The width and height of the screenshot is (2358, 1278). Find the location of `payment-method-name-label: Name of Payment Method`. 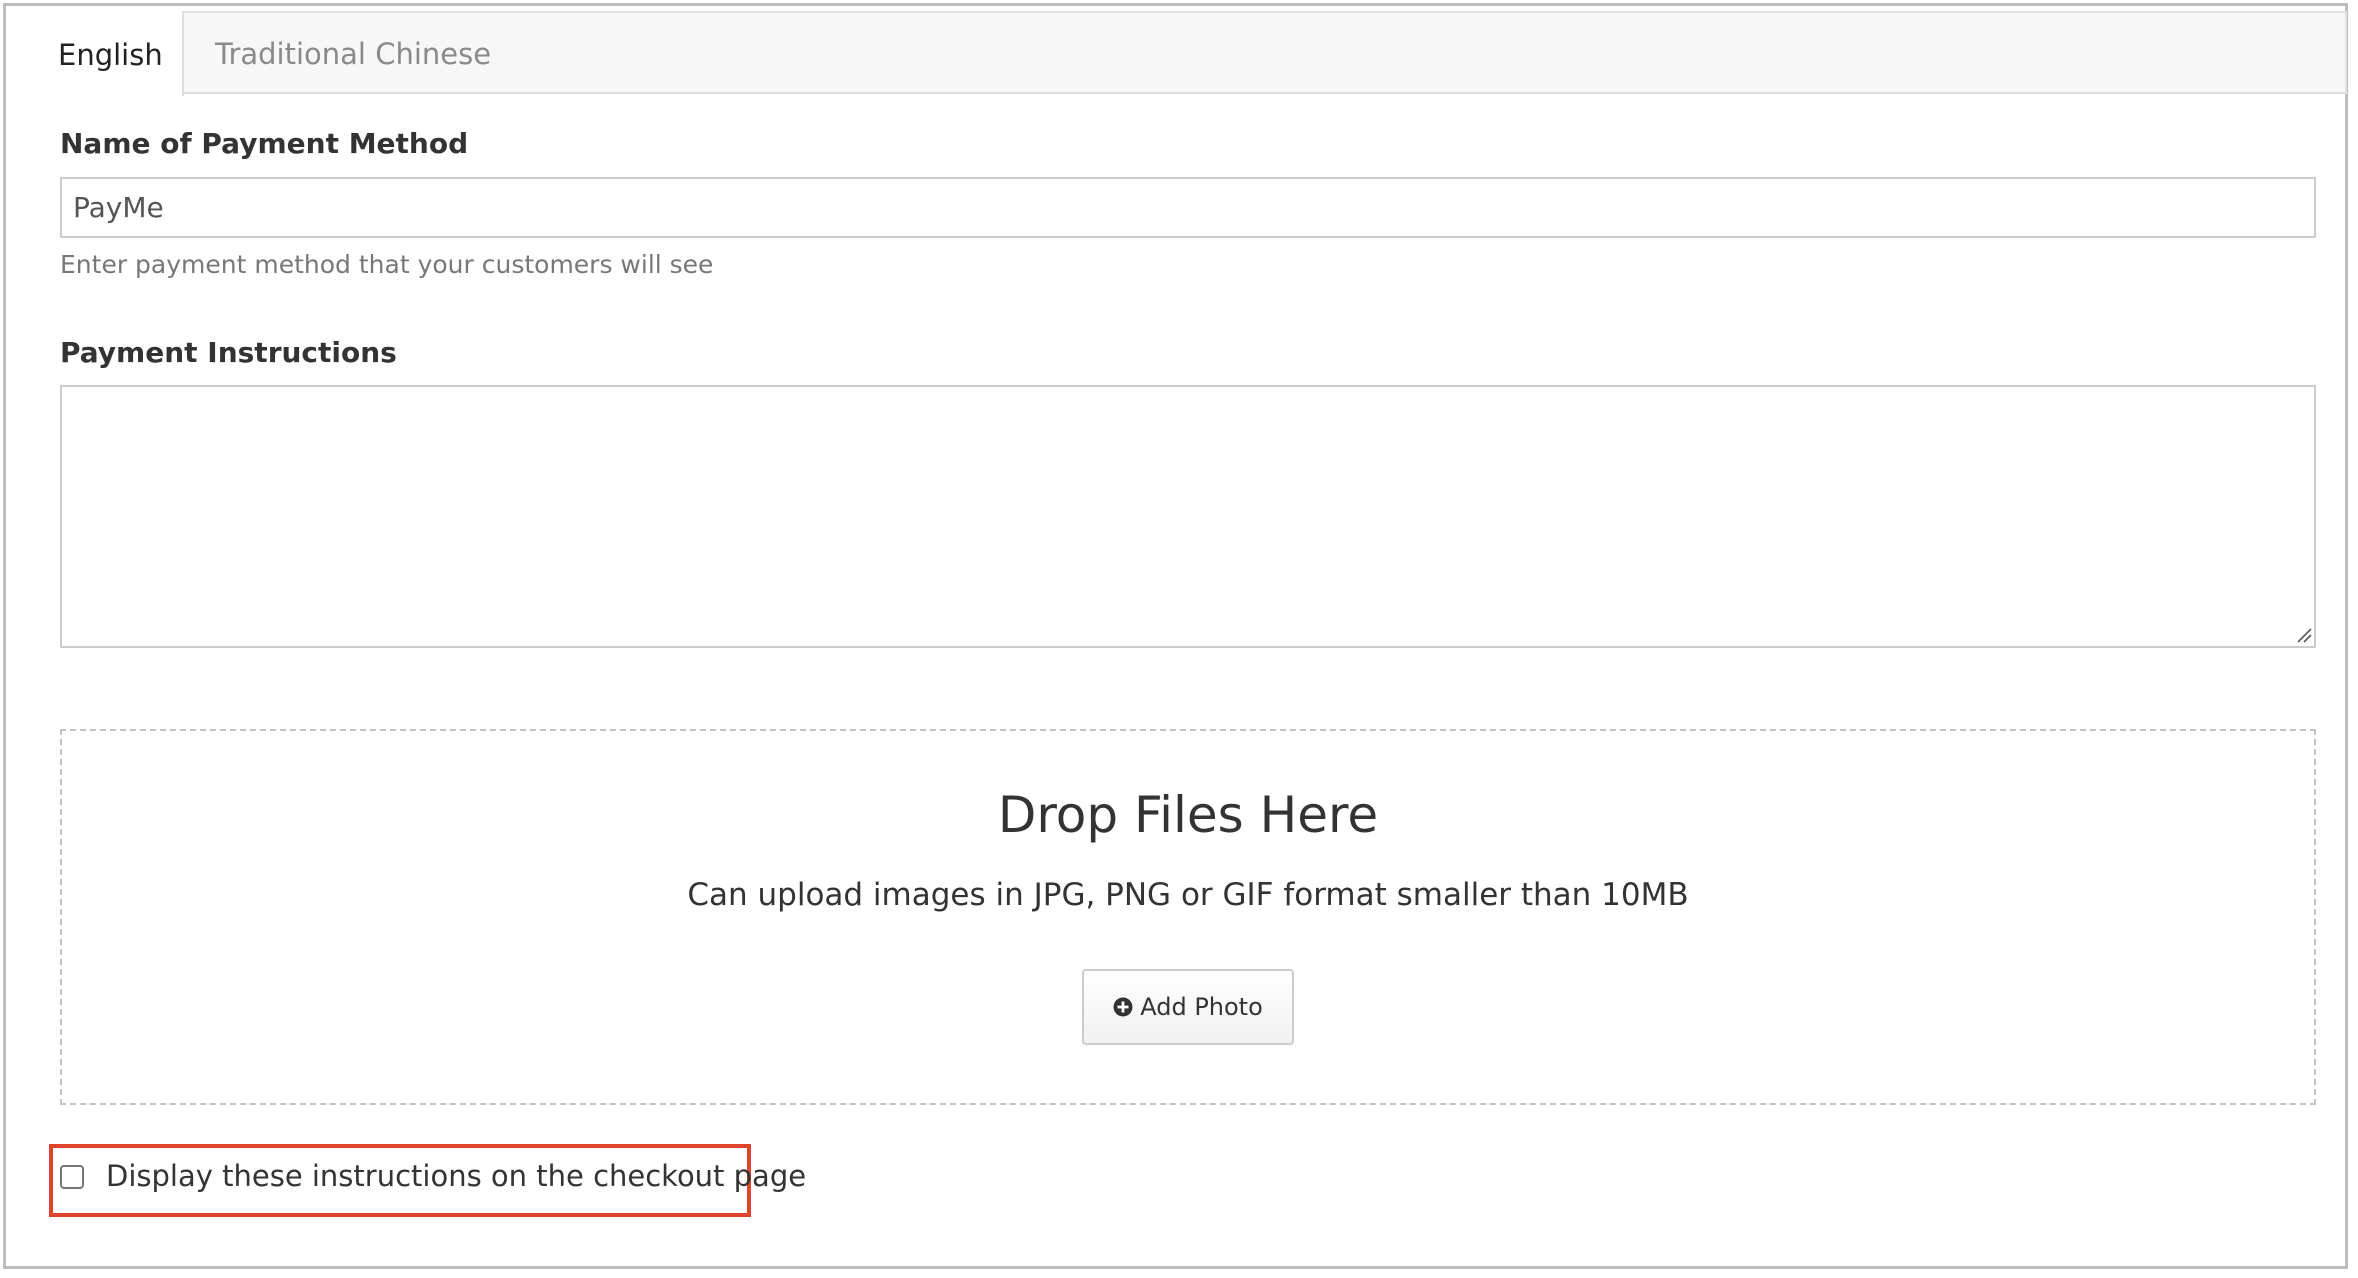

payment-method-name-label: Name of Payment Method is located at coordinates (264, 143).